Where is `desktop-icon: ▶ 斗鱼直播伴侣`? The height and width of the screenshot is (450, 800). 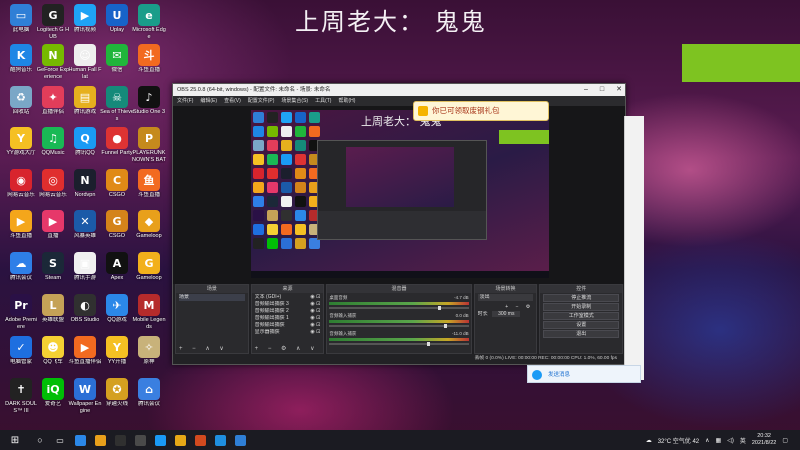 desktop-icon: ▶ 斗鱼直播伴侣 is located at coordinates (85, 351).